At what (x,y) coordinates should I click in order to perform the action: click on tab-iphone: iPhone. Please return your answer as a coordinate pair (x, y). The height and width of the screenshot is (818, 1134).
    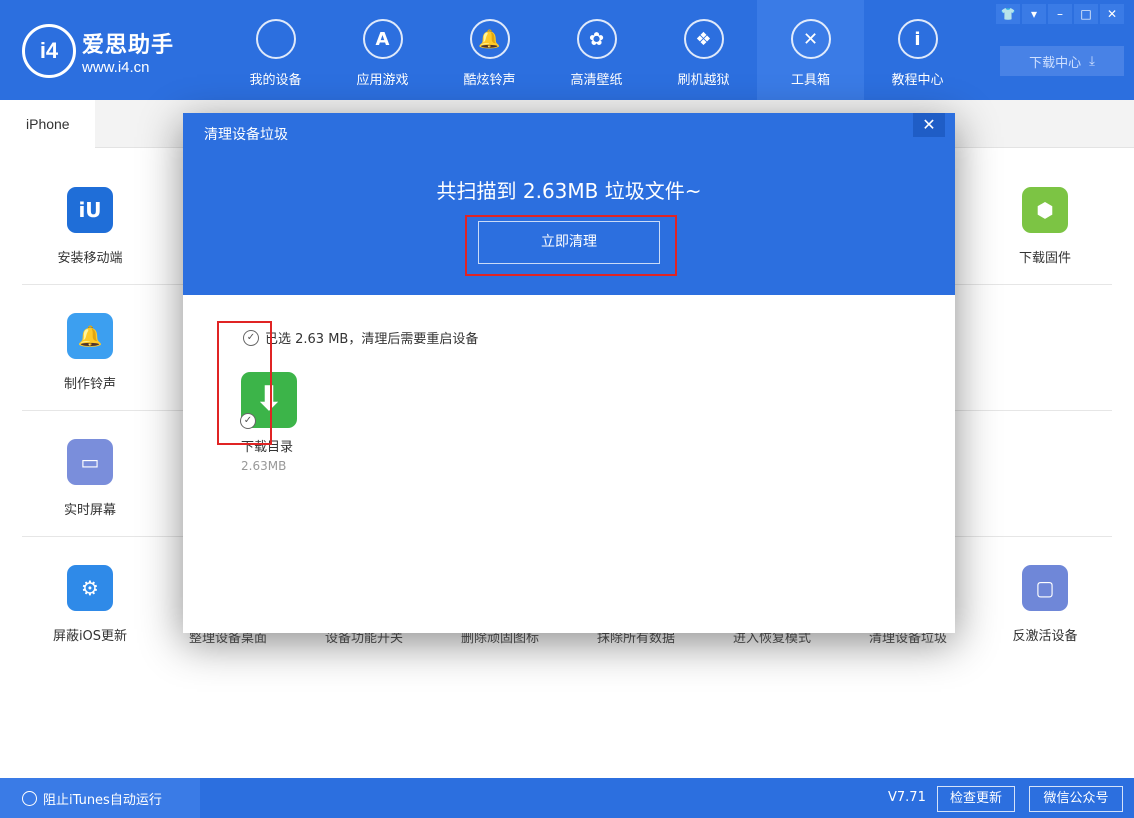
    Looking at the image, I should click on (47, 124).